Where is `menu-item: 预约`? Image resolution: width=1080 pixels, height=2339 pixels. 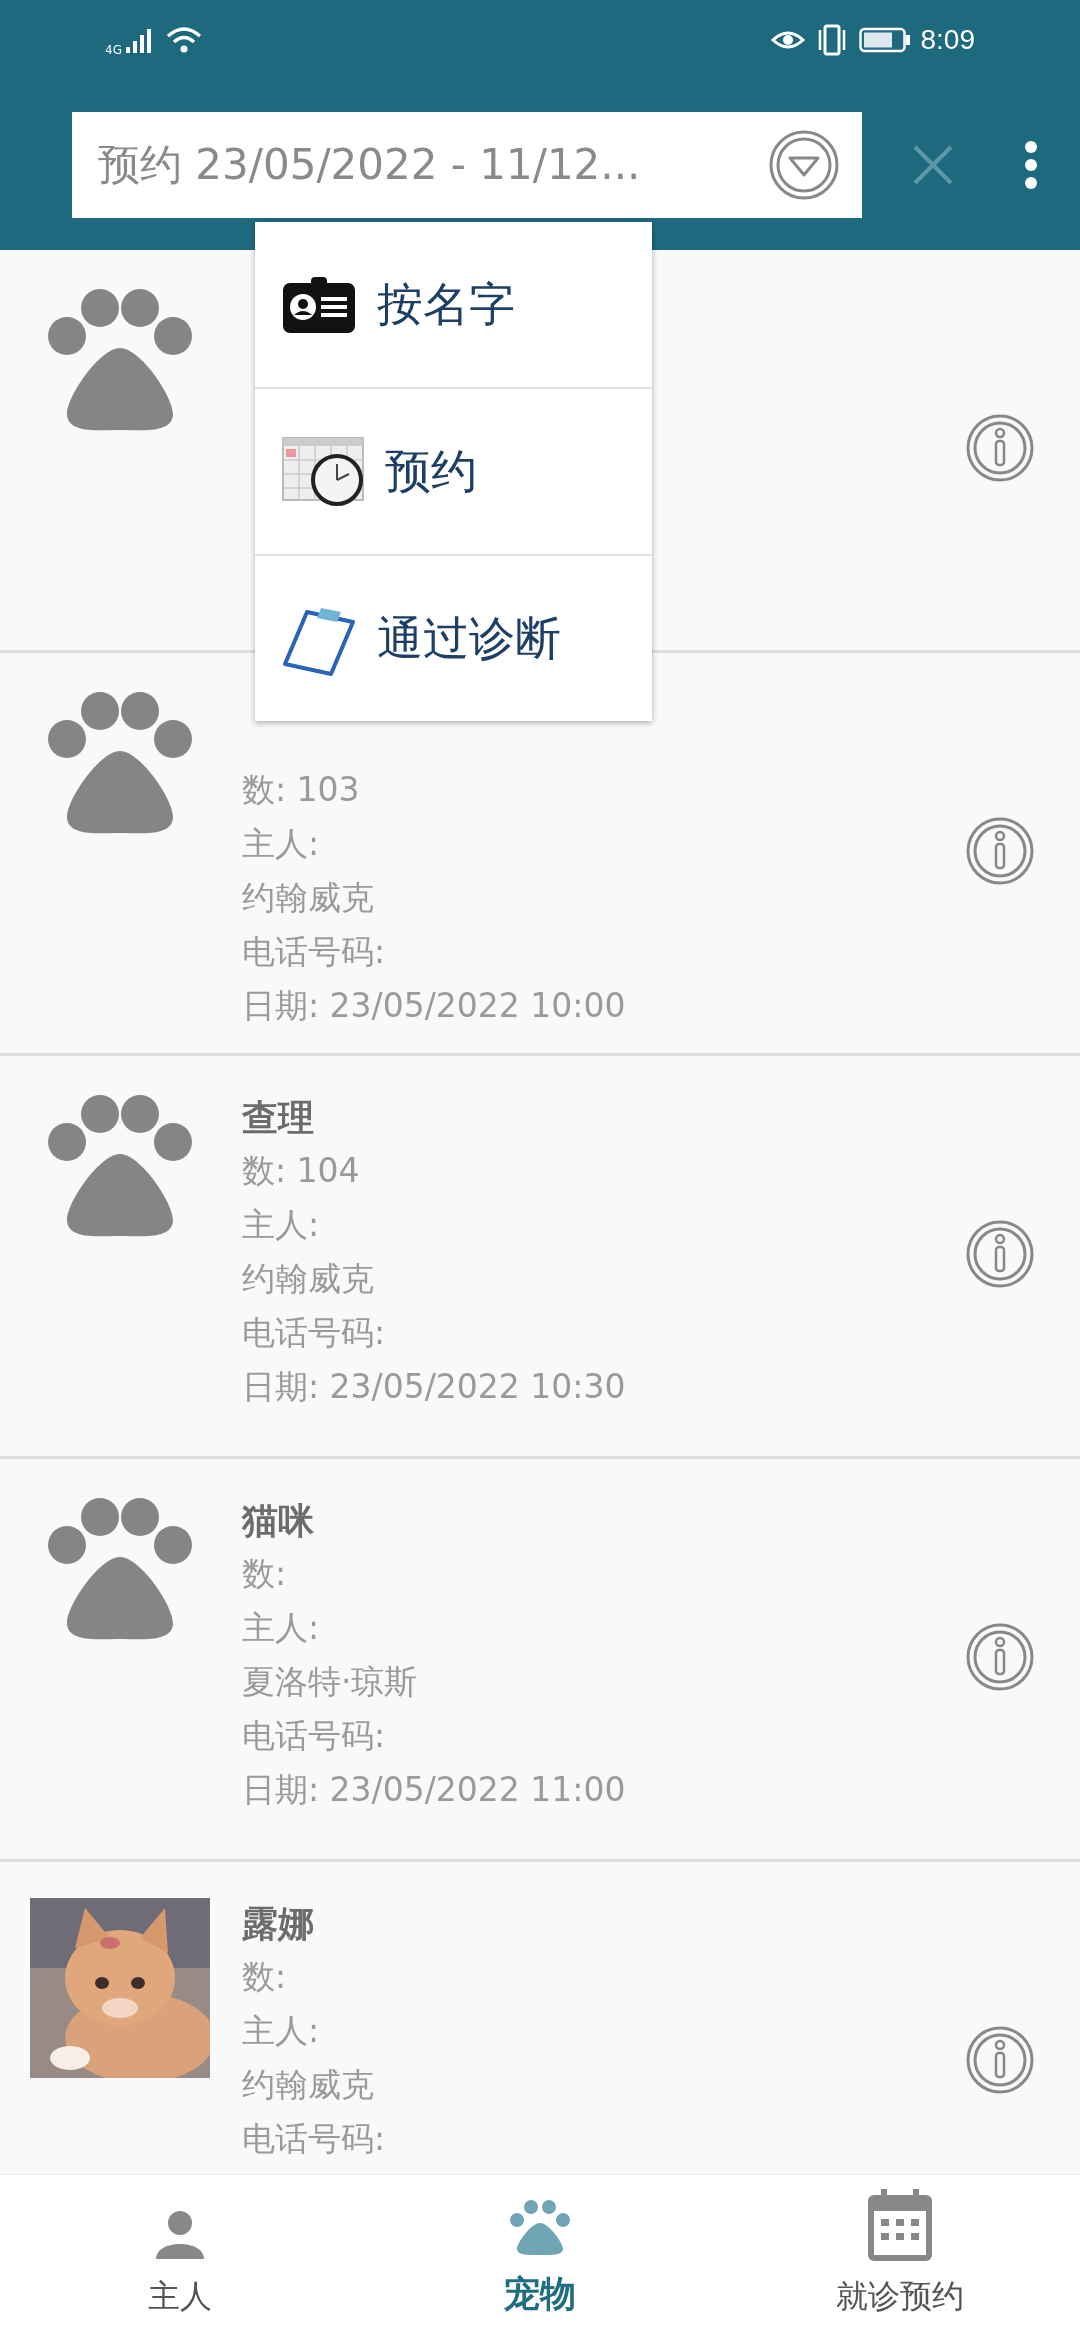
menu-item: 预约 is located at coordinates (453, 472).